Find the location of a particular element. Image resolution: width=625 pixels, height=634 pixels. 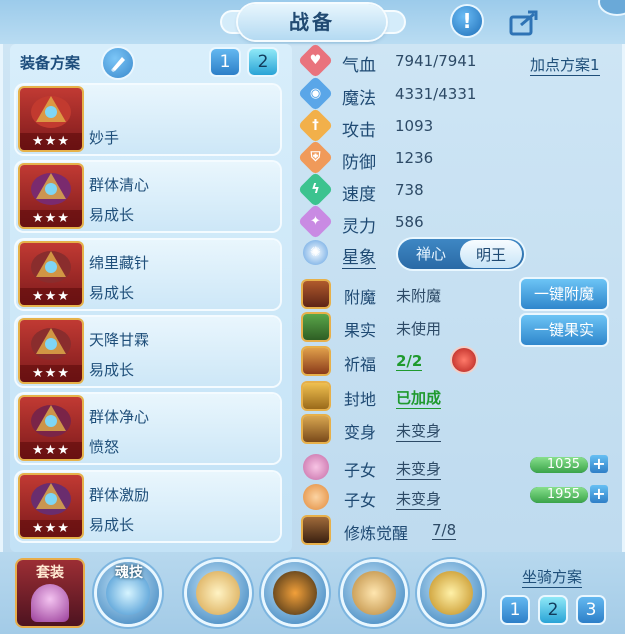

equip-card: ★★★ 妙手 is located at coordinates (148, 119).